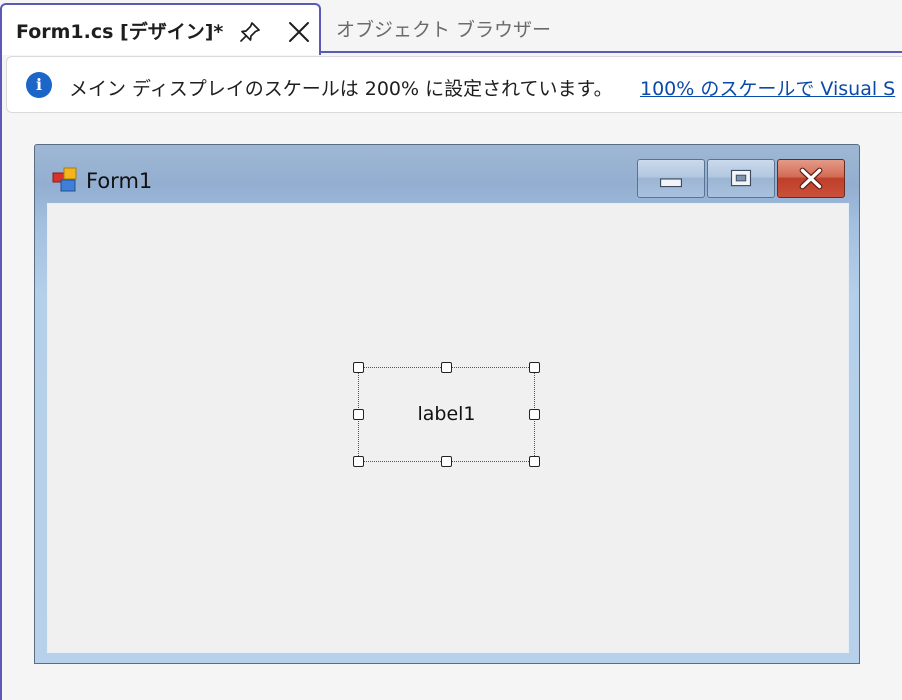  What do you see at coordinates (443, 28) in the screenshot?
I see `tab-object-browser: オブジェクト ブラウザー` at bounding box center [443, 28].